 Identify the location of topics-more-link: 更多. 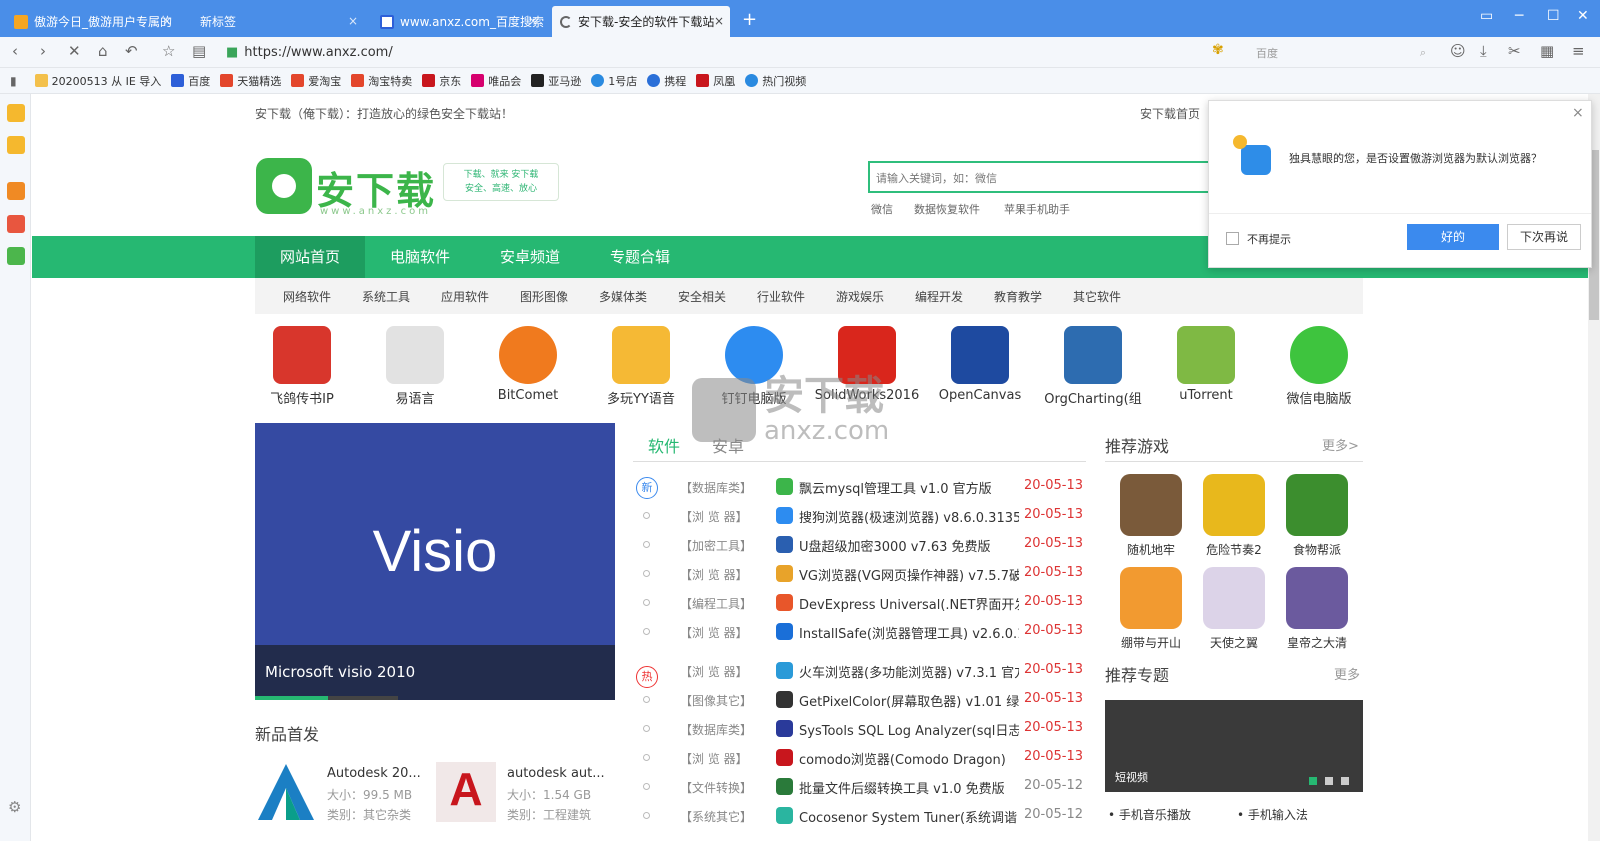
(1347, 673).